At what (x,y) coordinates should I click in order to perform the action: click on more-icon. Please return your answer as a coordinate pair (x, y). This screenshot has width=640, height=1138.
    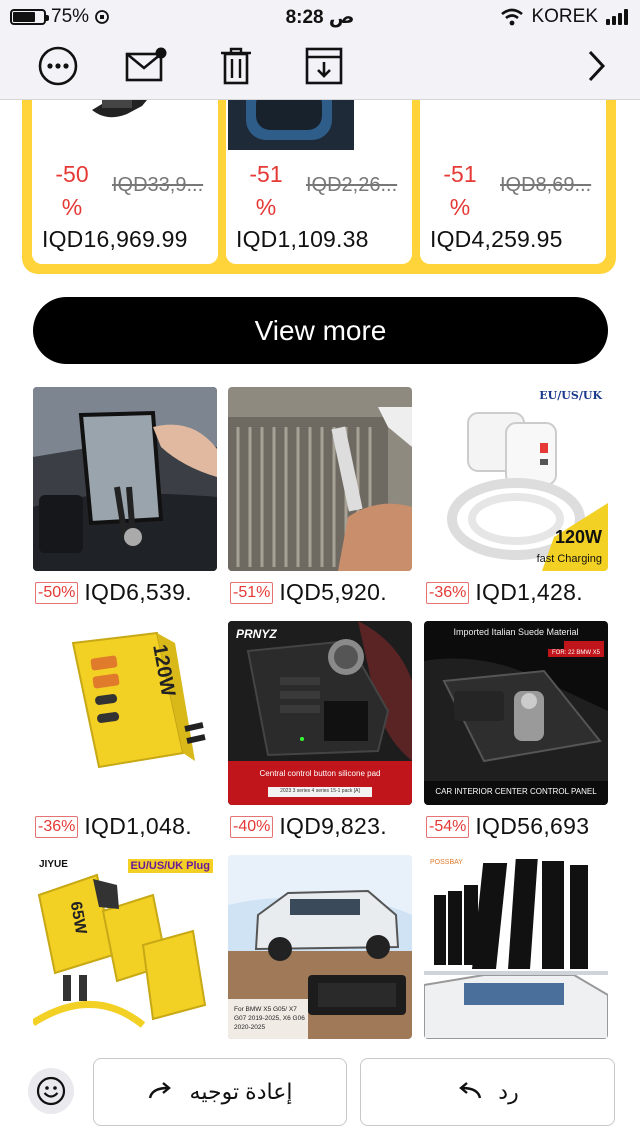
    Looking at the image, I should click on (58, 66).